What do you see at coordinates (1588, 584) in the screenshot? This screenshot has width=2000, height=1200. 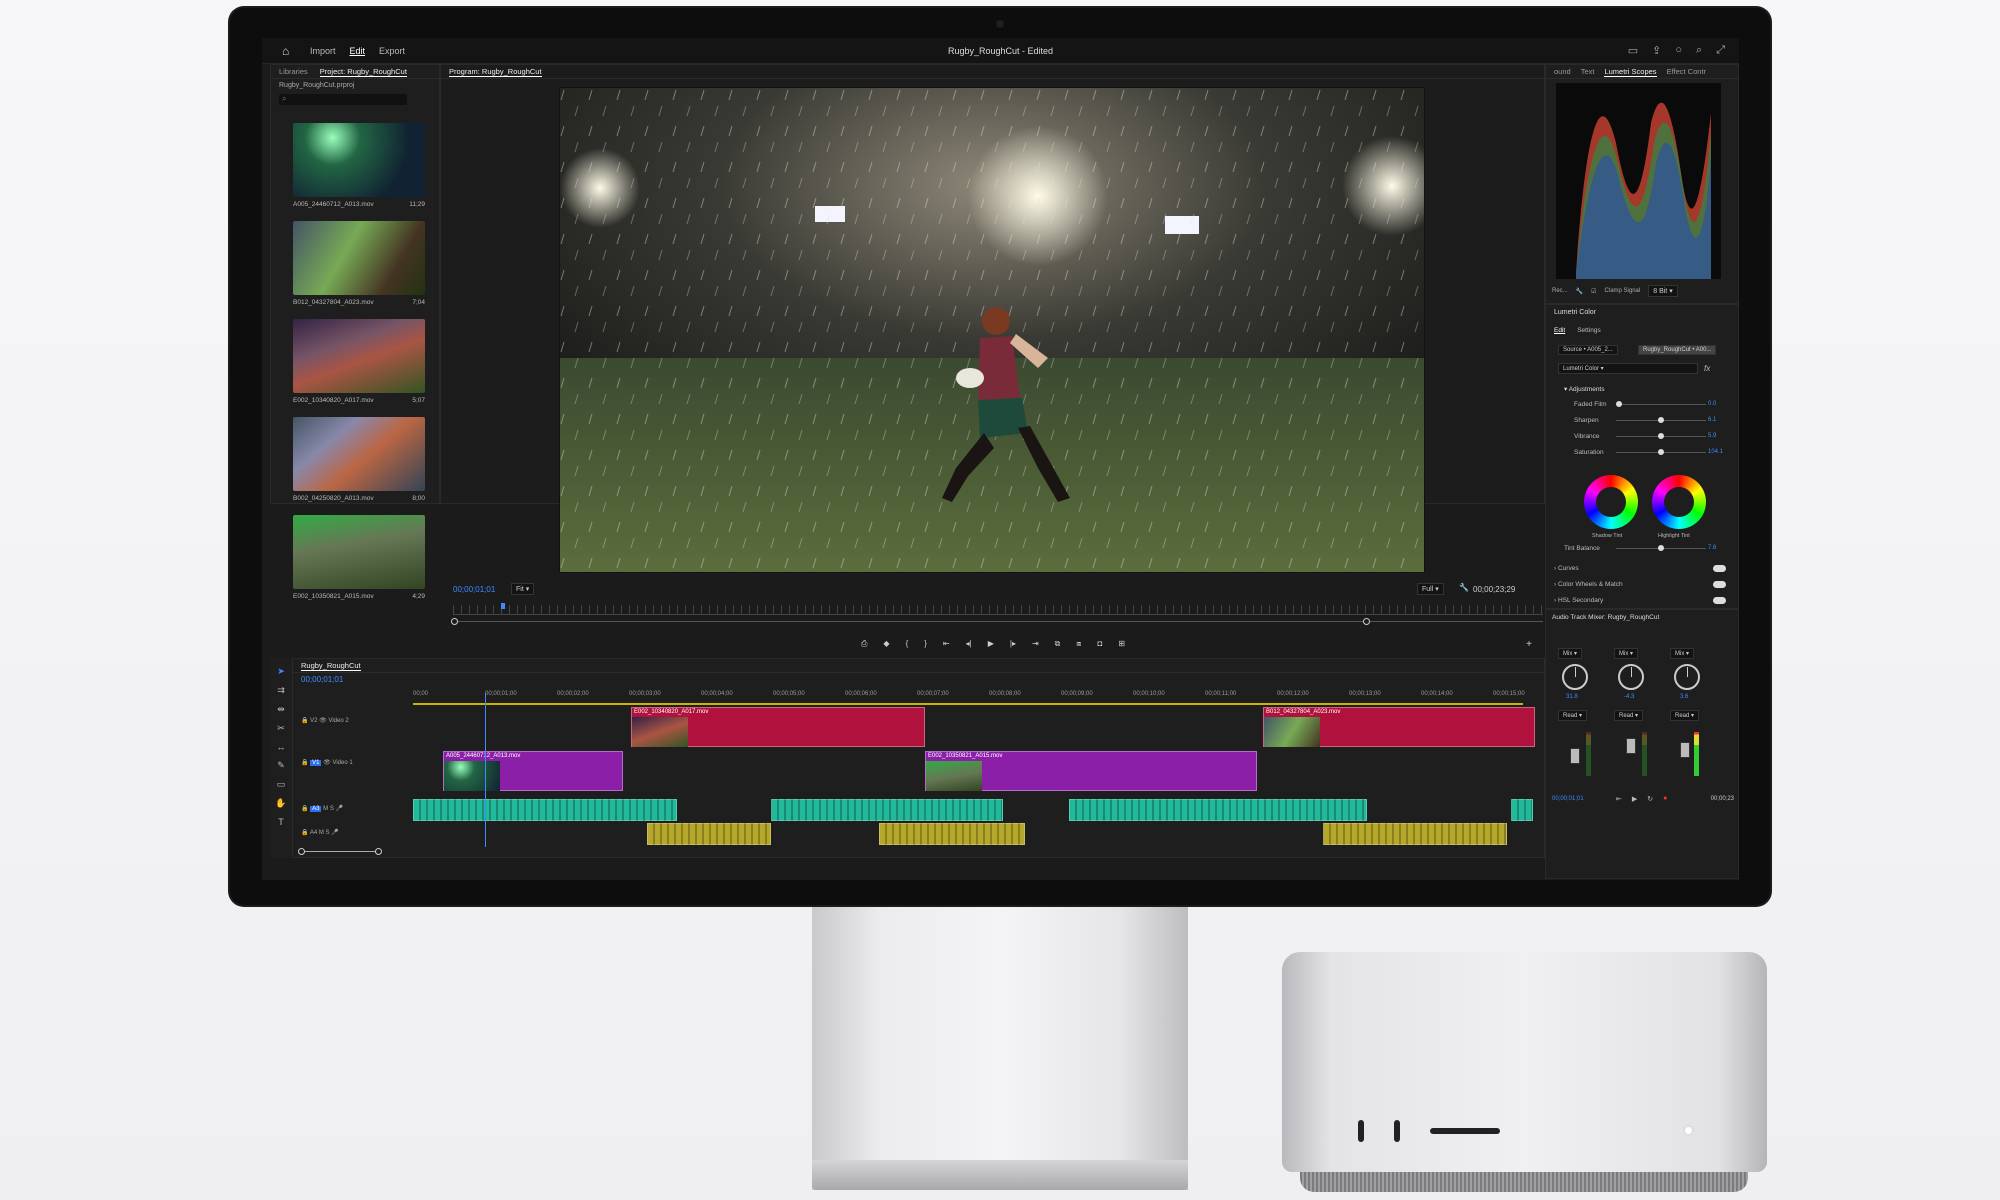 I see `section-color-wheels: › Color Wheels & Match` at bounding box center [1588, 584].